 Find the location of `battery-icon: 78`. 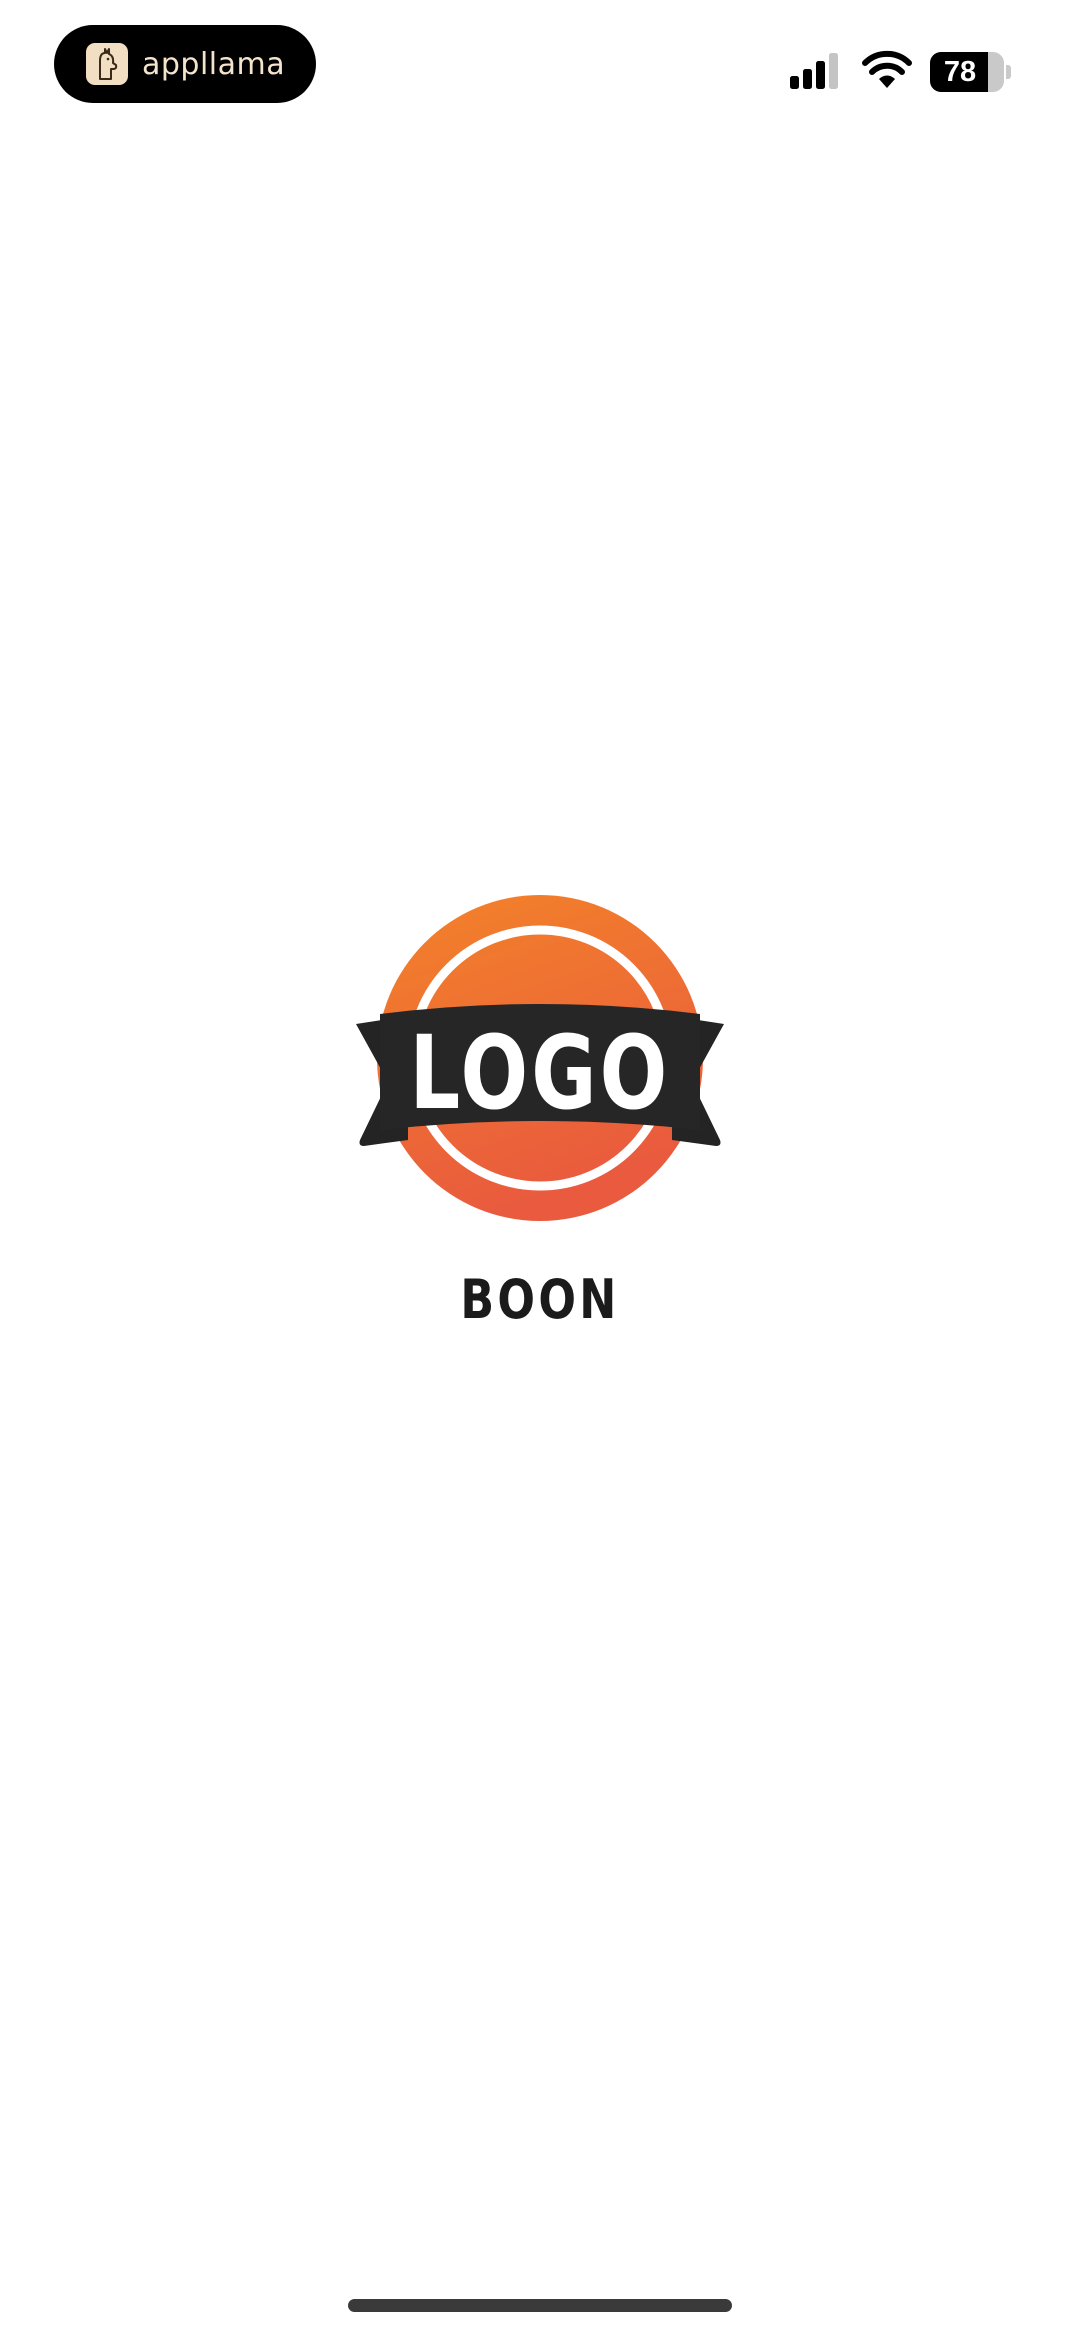

battery-icon: 78 is located at coordinates (970, 72).